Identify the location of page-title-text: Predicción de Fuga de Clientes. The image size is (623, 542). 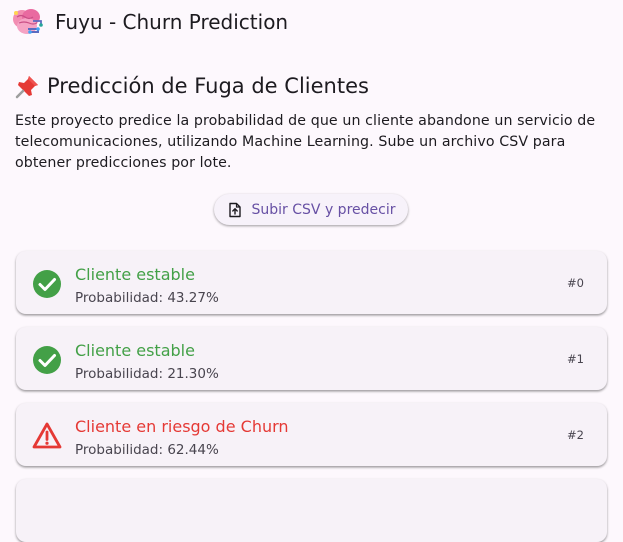
(208, 86).